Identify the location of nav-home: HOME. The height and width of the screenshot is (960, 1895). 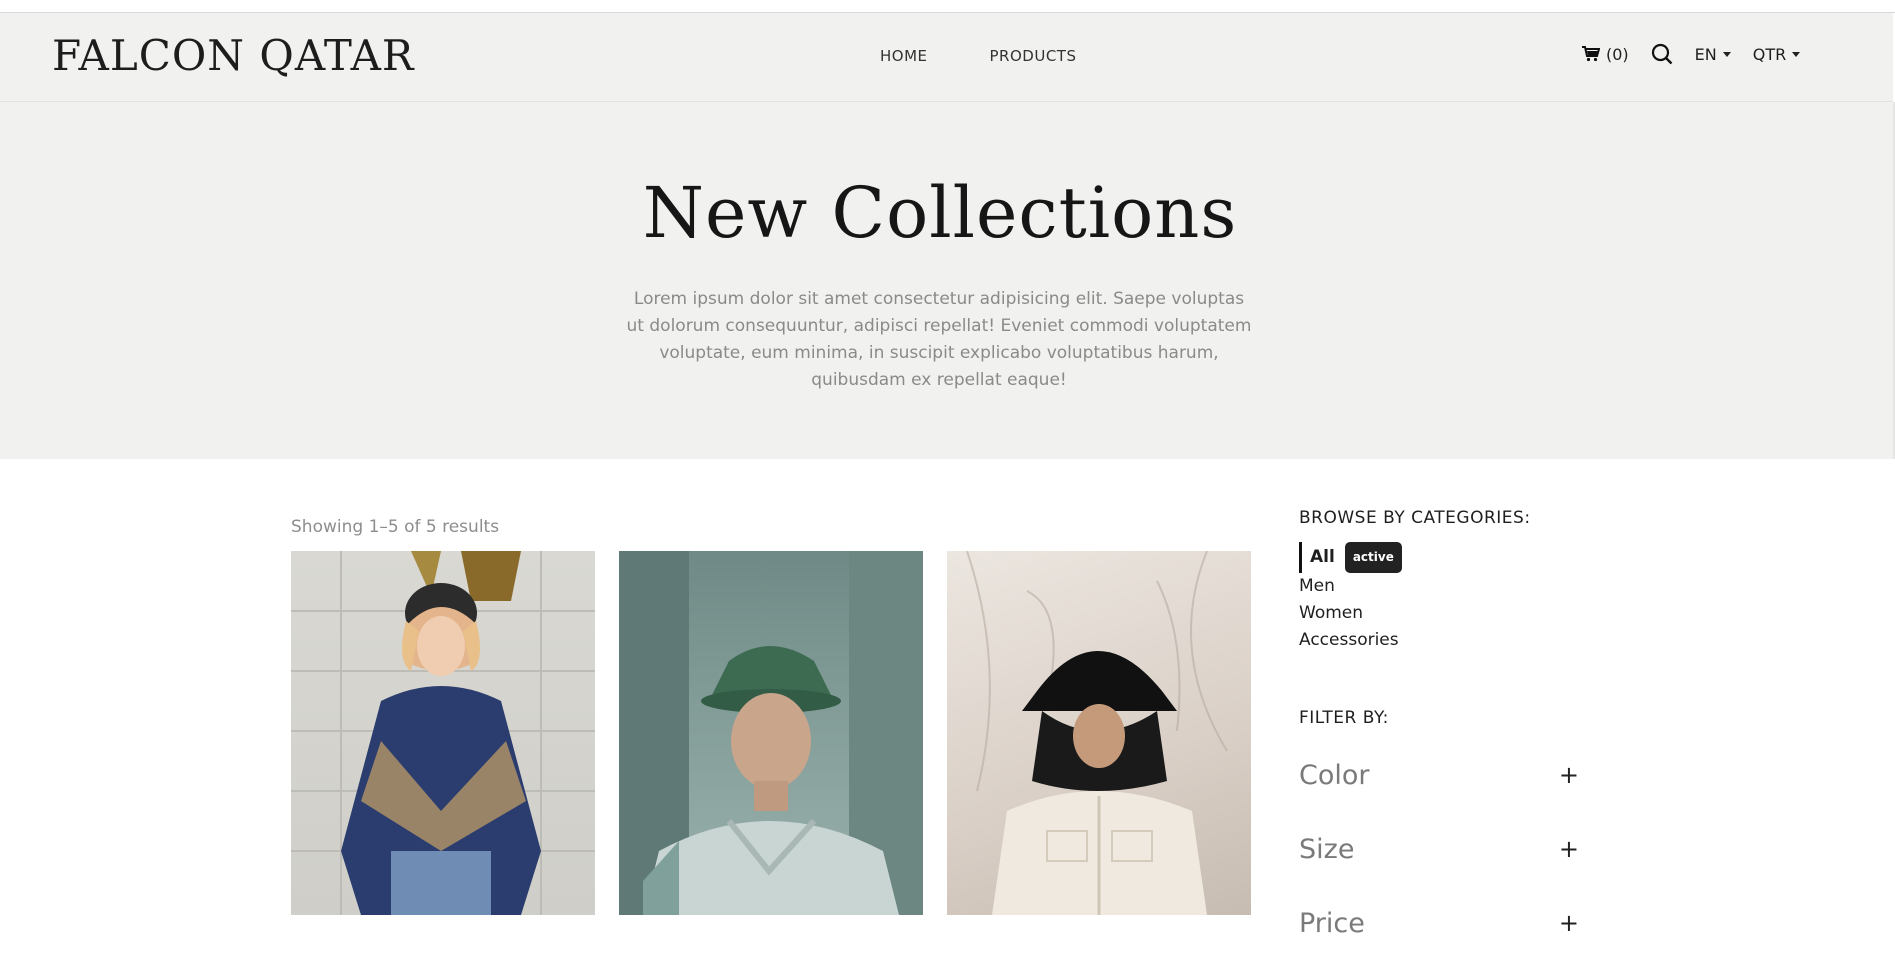
(904, 56).